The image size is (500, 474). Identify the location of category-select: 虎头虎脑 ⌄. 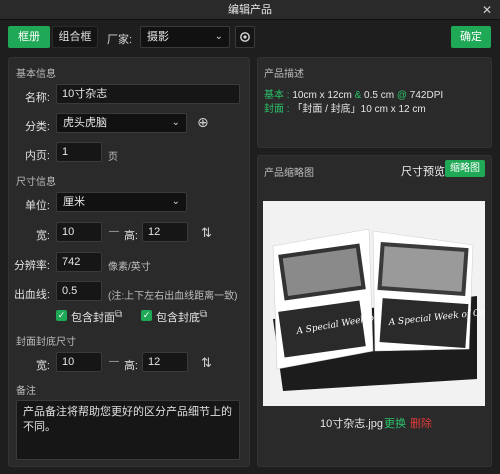
(121, 123).